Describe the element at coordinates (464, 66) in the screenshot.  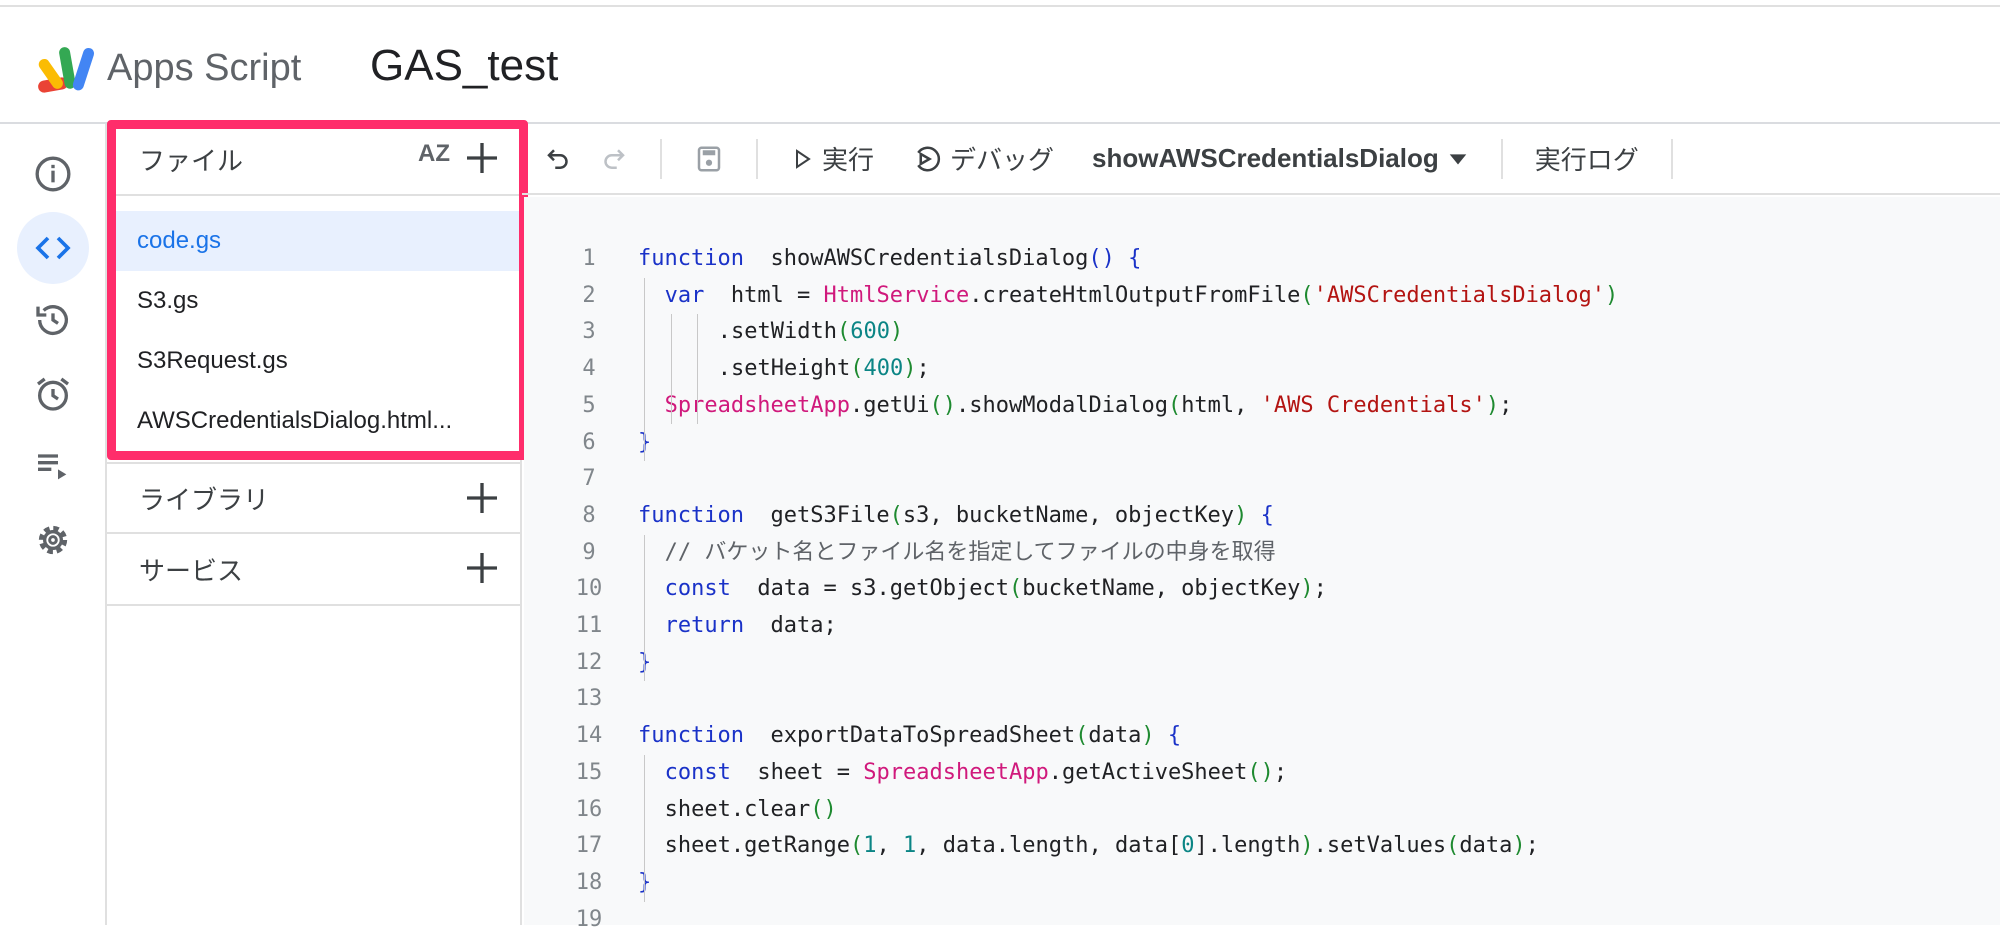
I see `project-title: GAS_test` at that location.